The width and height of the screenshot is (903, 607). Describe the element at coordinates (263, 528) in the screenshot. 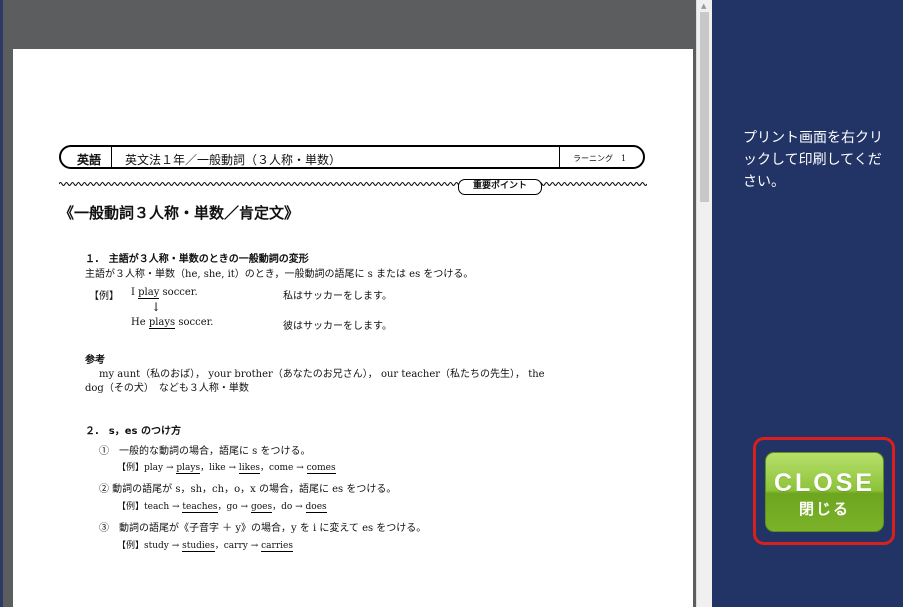

I see `rule-3: ③ 動詞の語尾が《子音字 ＋ y》の場合，y を i に変えて es をつける。` at that location.